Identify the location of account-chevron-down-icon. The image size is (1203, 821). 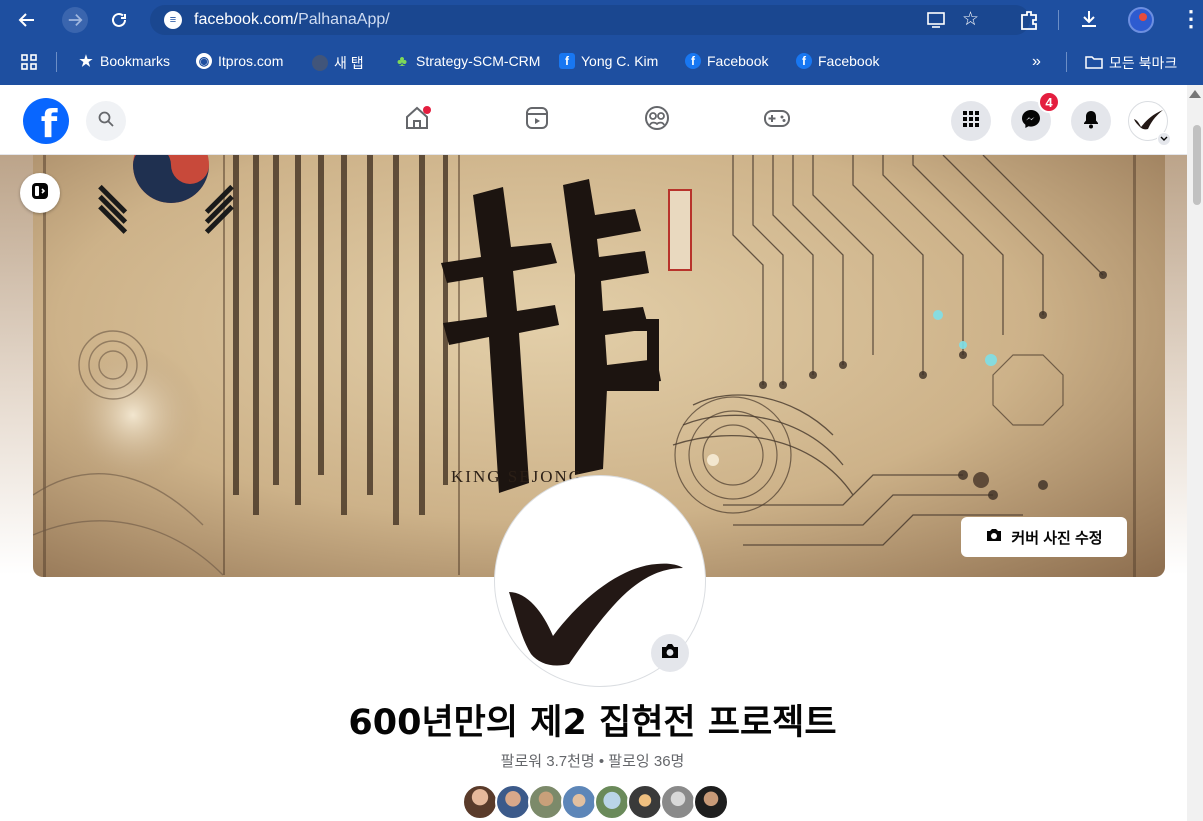
(1164, 139).